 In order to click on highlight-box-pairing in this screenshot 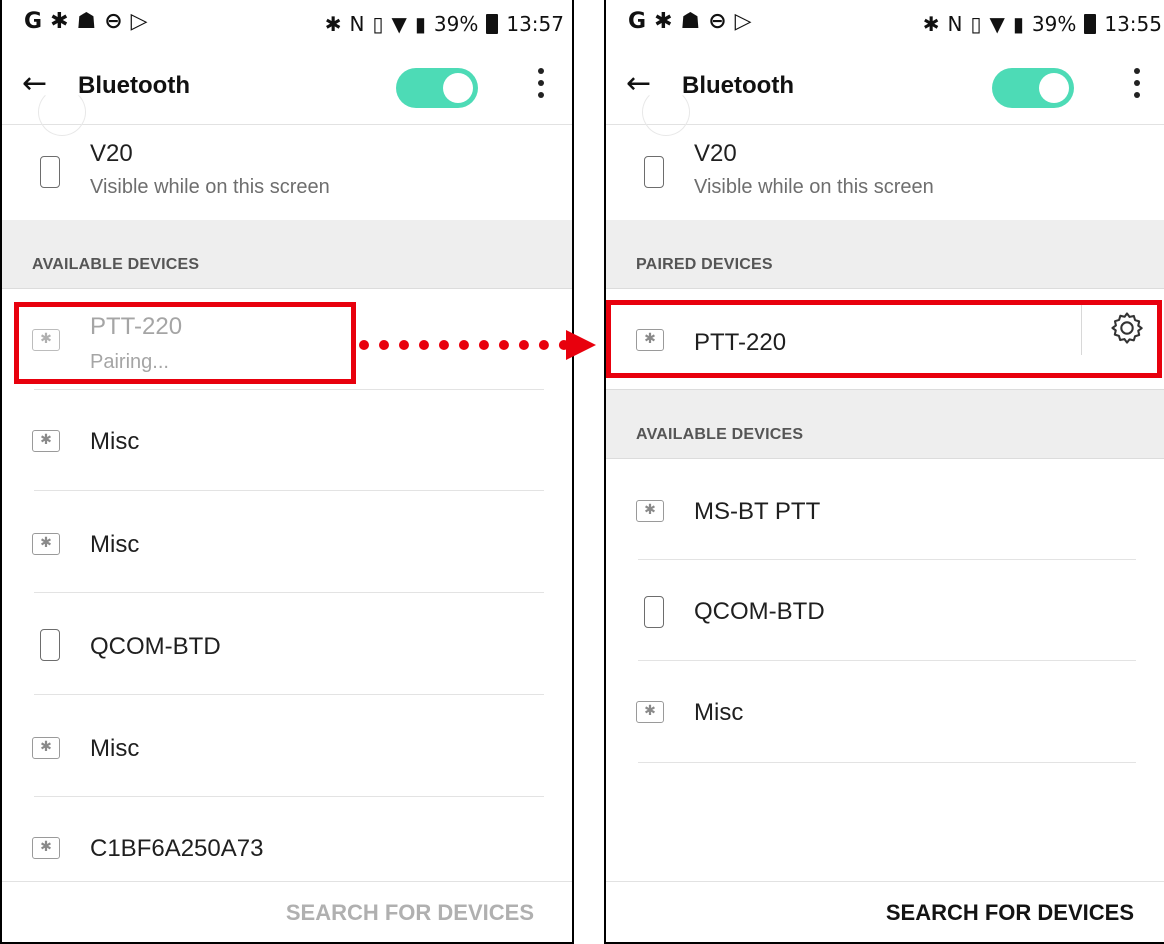, I will do `click(185, 343)`.